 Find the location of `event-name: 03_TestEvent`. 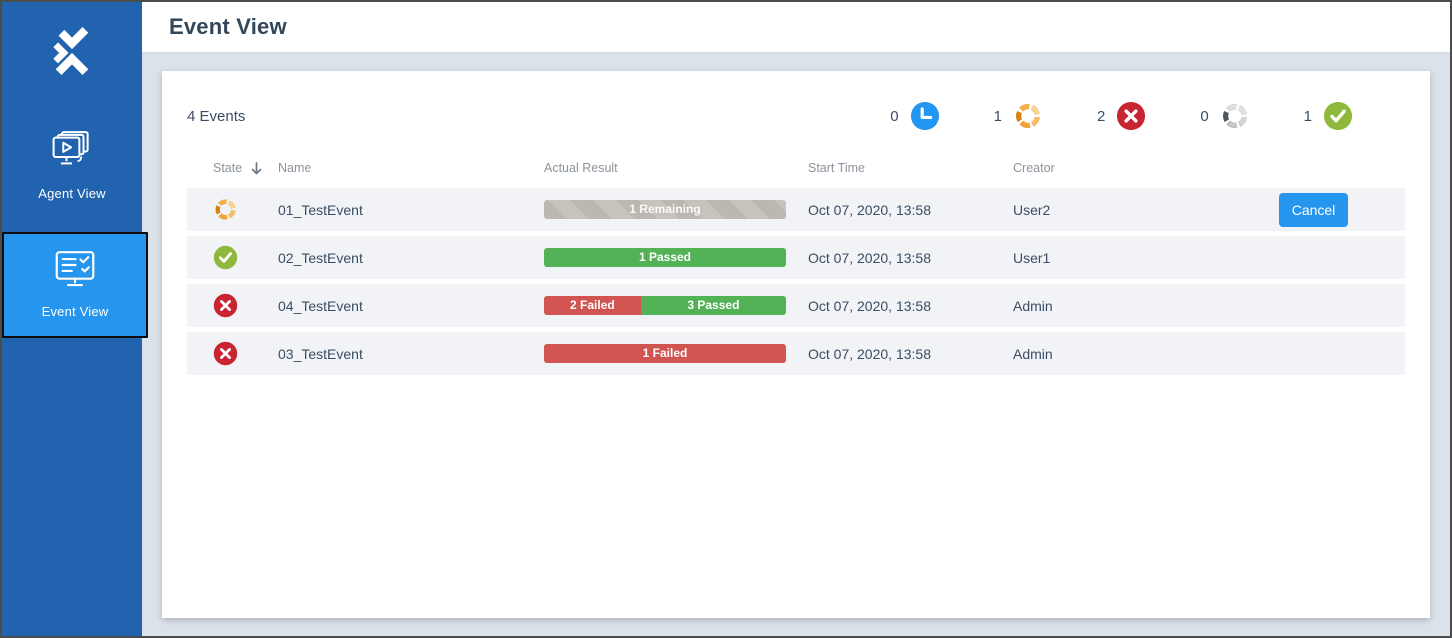

event-name: 03_TestEvent is located at coordinates (320, 353).